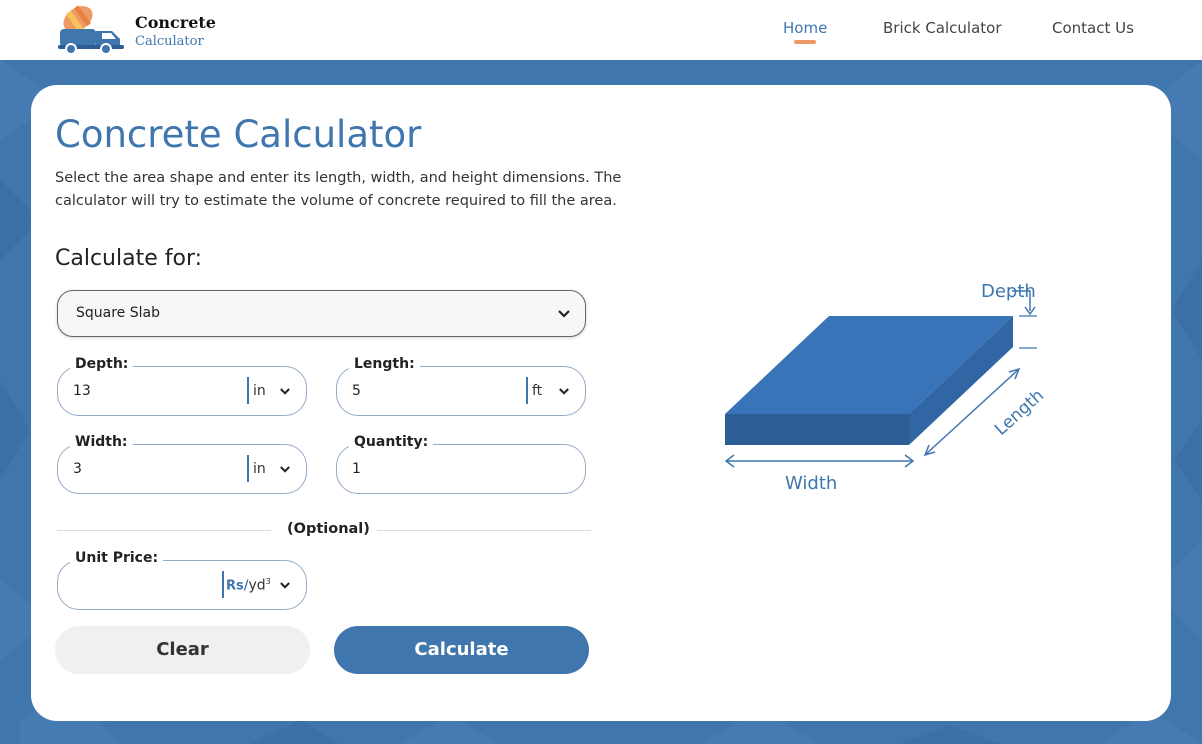  I want to click on width-field: Width: 3 in, so click(182, 464).